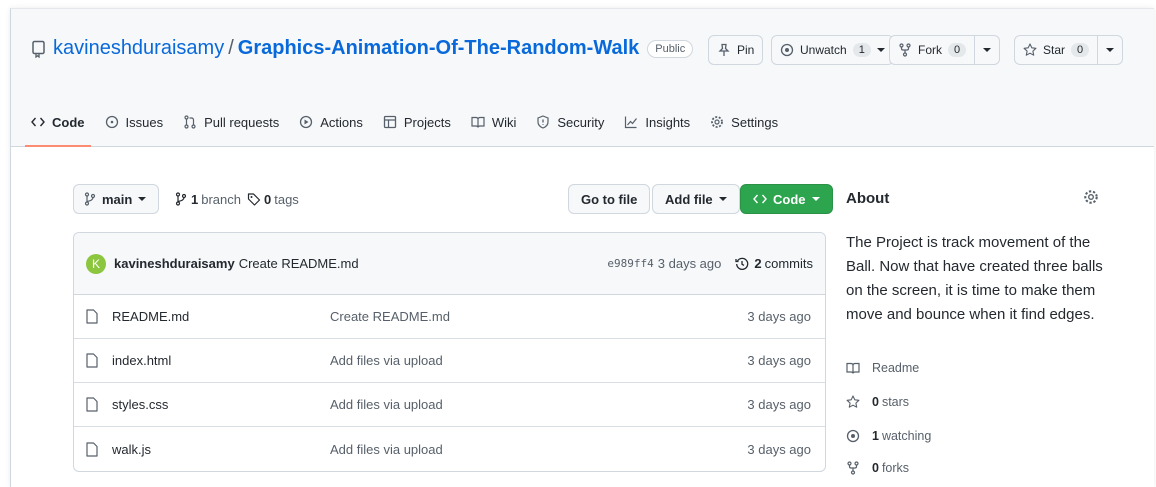  I want to click on branches-link: 1 branch, so click(208, 199).